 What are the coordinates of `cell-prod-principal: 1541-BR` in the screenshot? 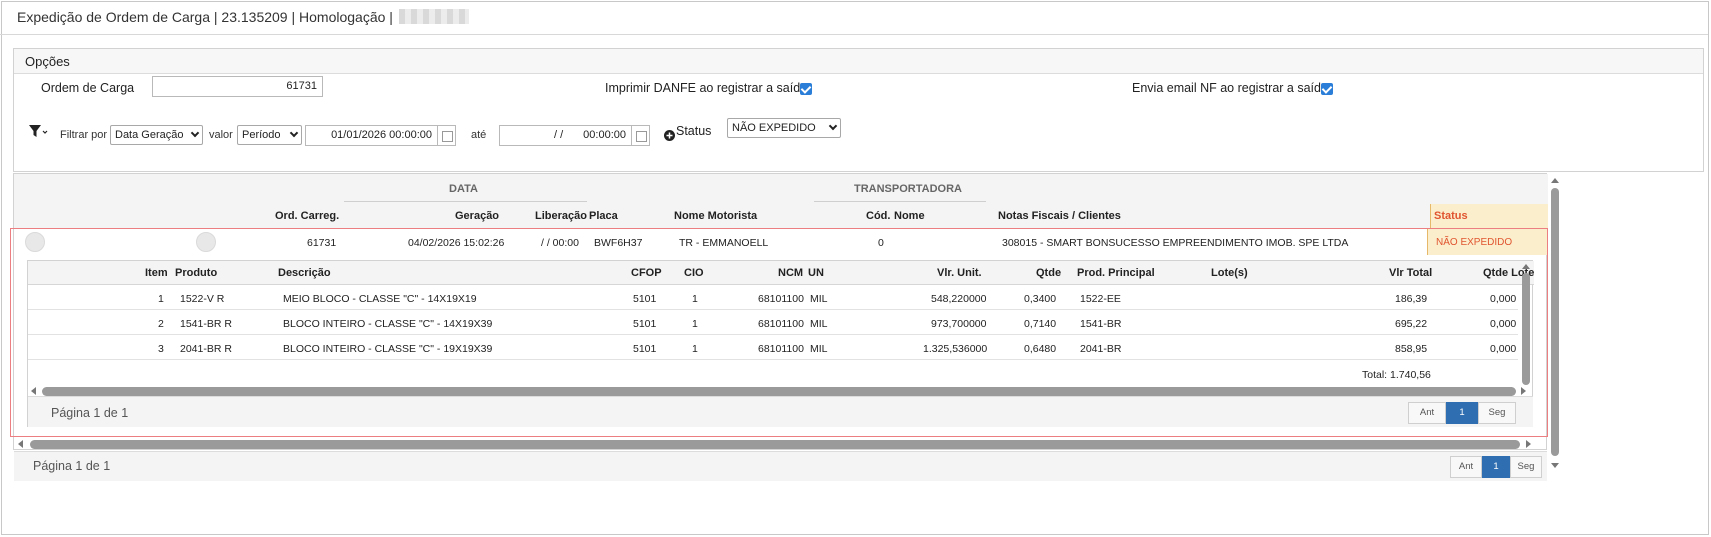 It's located at (1101, 324).